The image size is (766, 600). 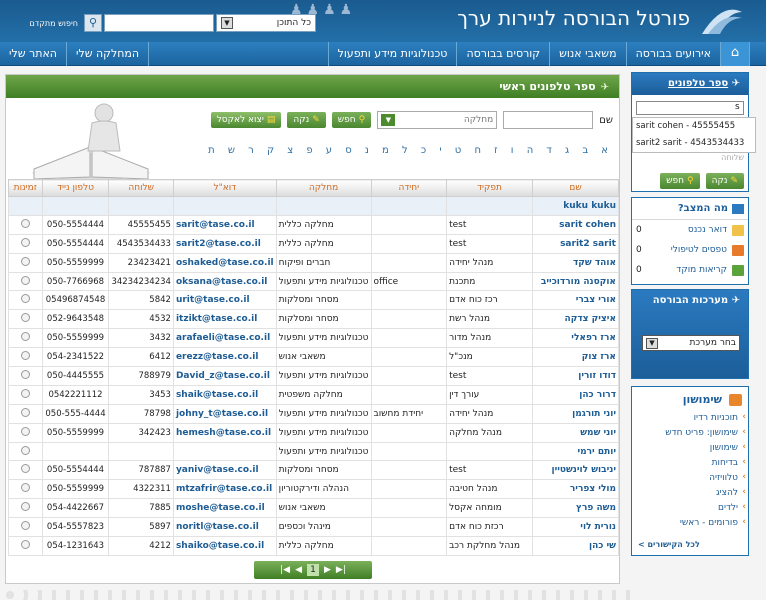 I want to click on useful-link: שימושון: פריט חדש, so click(x=690, y=435).